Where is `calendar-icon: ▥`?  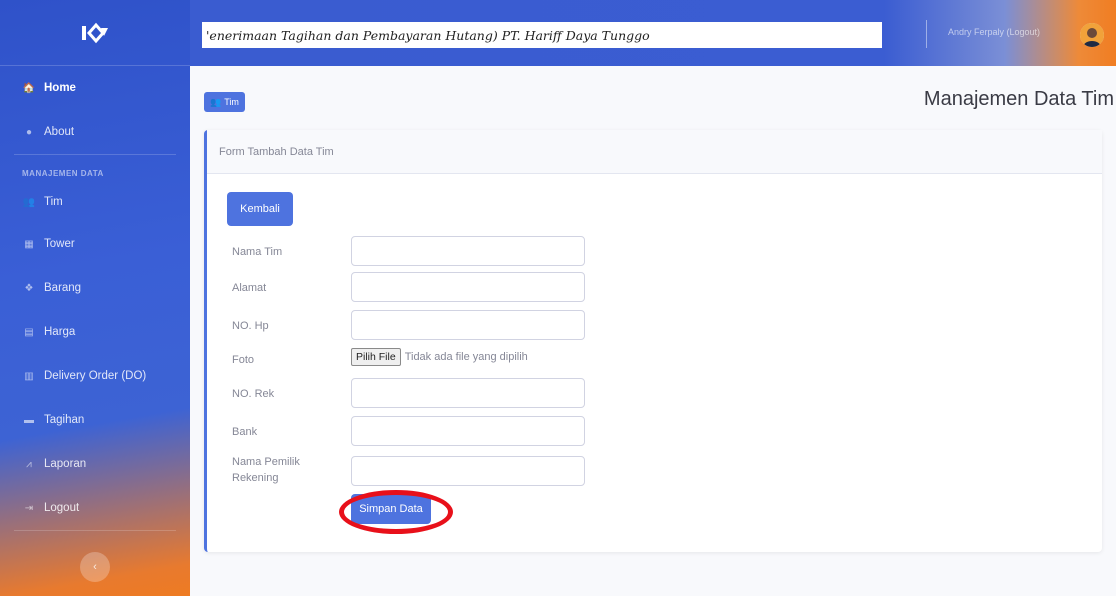 calendar-icon: ▥ is located at coordinates (29, 376).